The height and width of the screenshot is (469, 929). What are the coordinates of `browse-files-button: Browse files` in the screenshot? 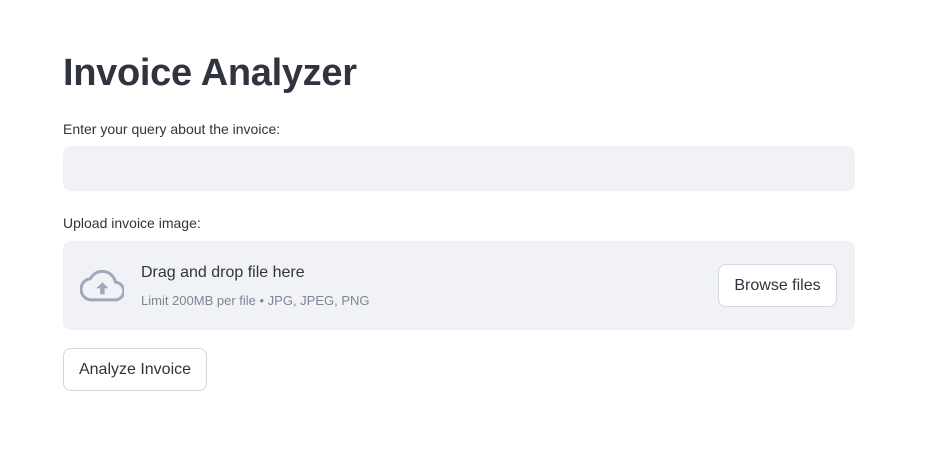 It's located at (777, 285).